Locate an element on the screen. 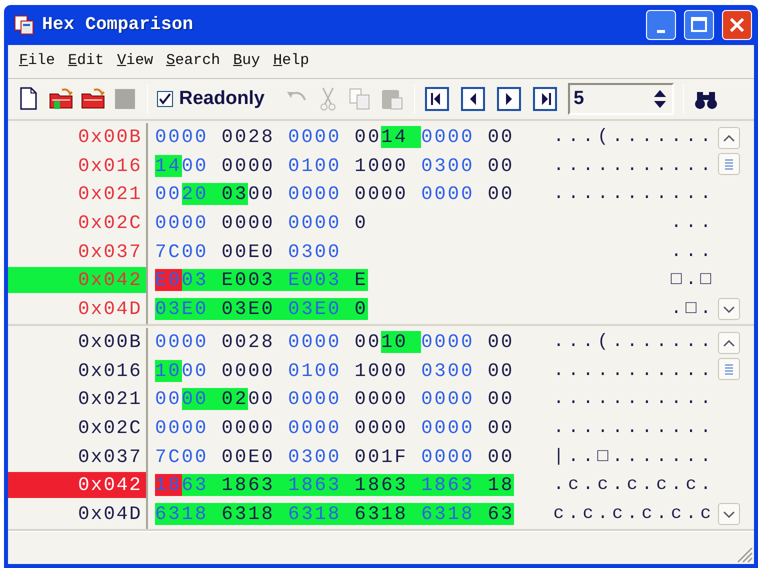 The width and height of the screenshot is (758, 568). minimize-button is located at coordinates (661, 25).